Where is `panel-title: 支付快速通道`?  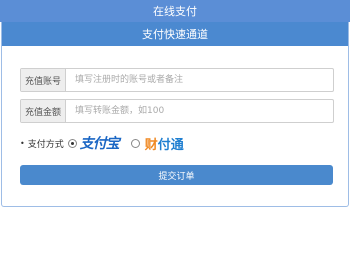
panel-title: 支付快速通道 is located at coordinates (175, 34).